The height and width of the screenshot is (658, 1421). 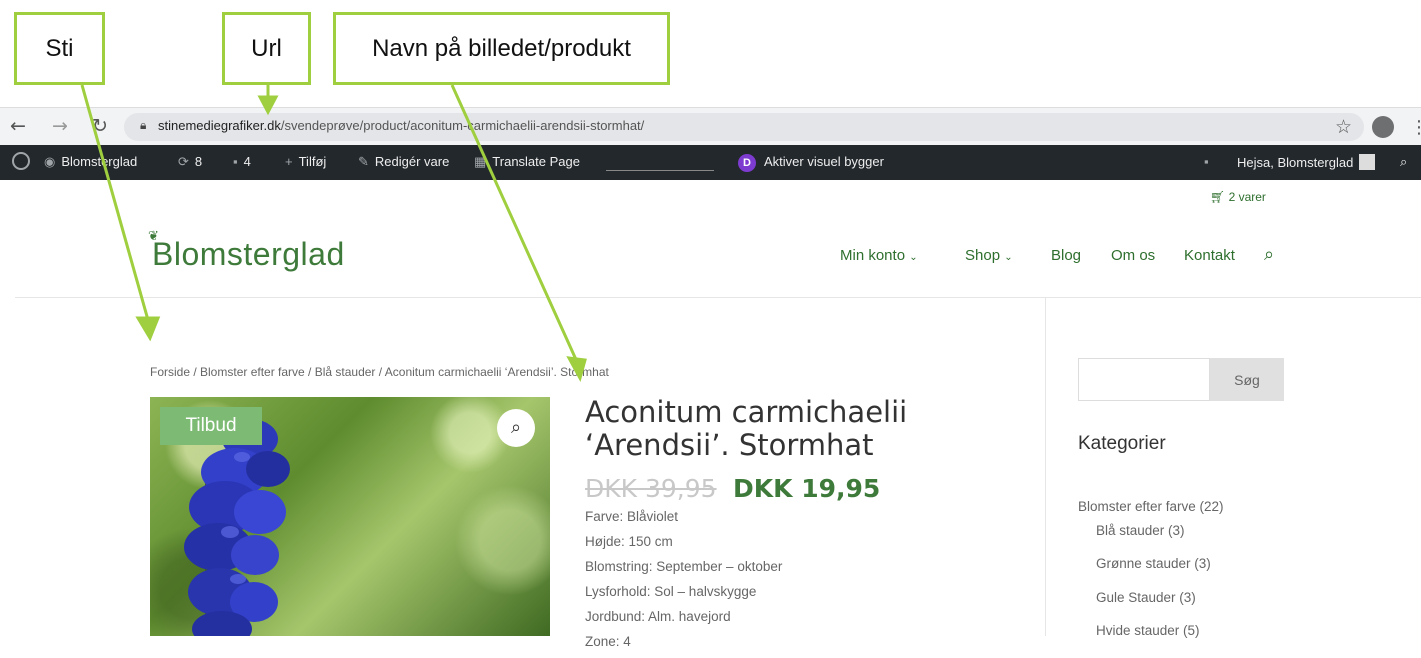 What do you see at coordinates (1146, 597) in the screenshot?
I see `category-item: Gule Stauder (3)` at bounding box center [1146, 597].